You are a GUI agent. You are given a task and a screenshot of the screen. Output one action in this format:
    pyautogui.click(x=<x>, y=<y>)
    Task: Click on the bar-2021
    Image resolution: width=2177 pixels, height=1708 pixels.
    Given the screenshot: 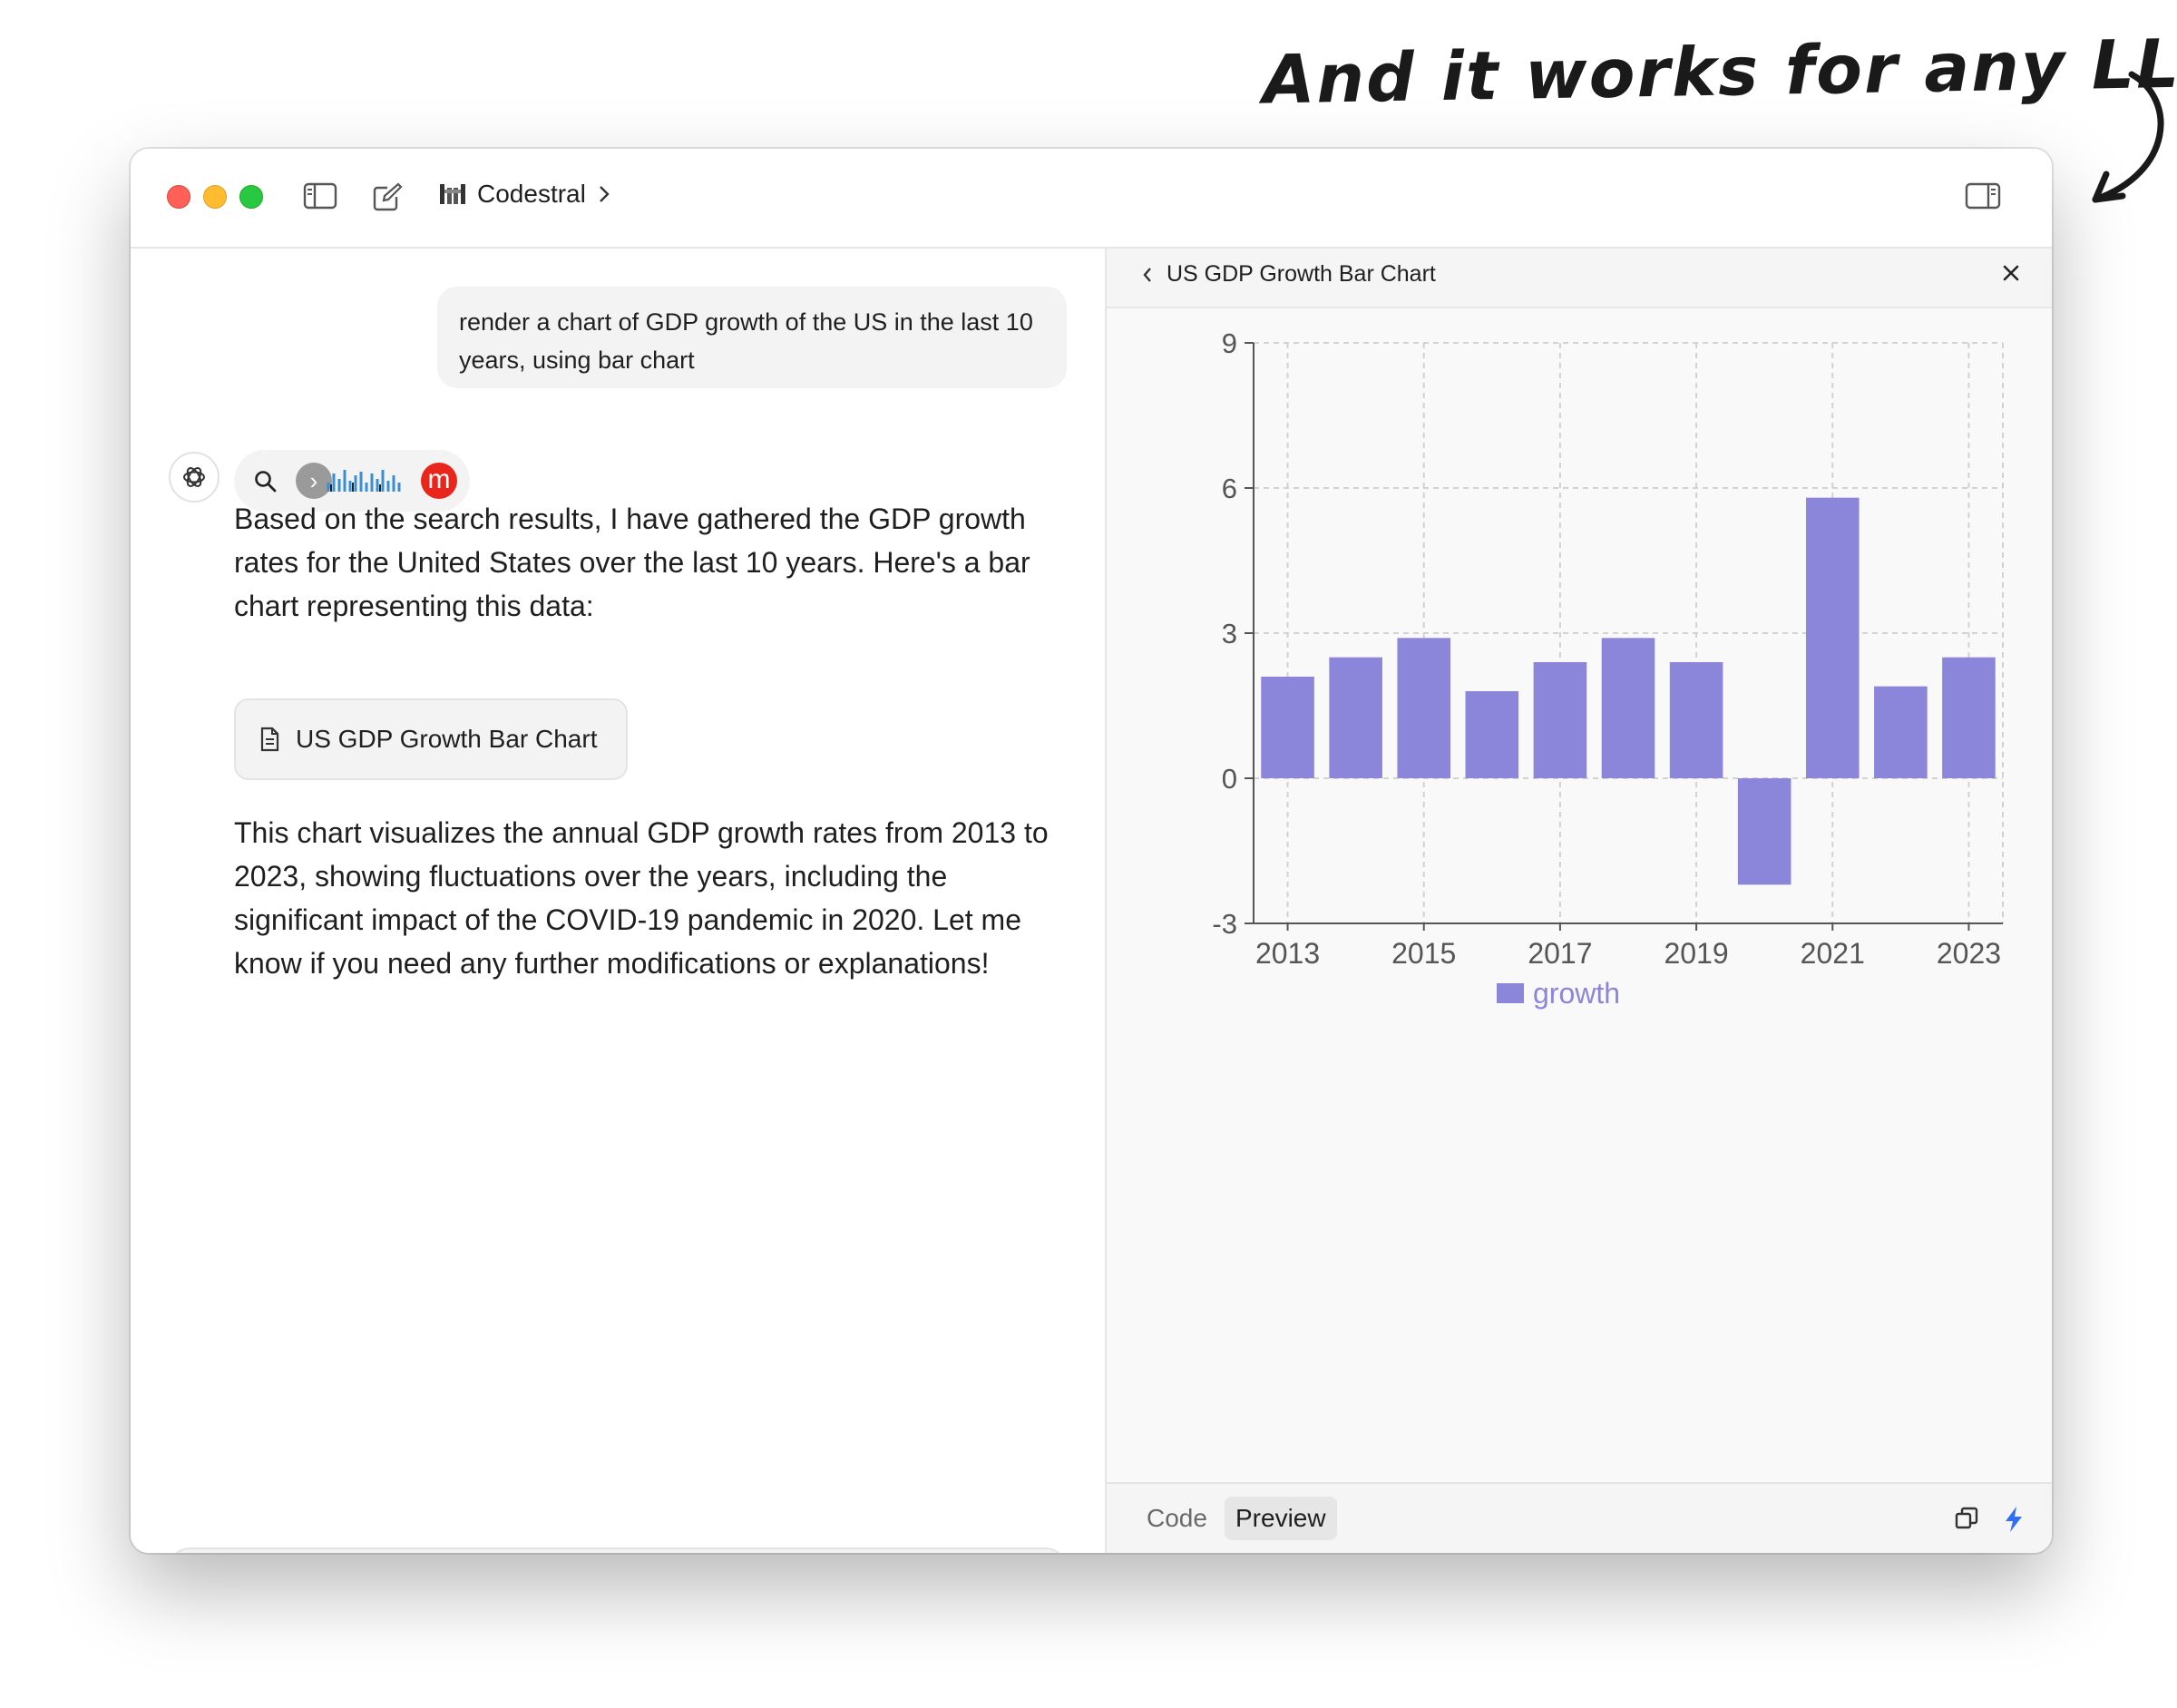 What is the action you would take?
    pyautogui.click(x=1832, y=637)
    